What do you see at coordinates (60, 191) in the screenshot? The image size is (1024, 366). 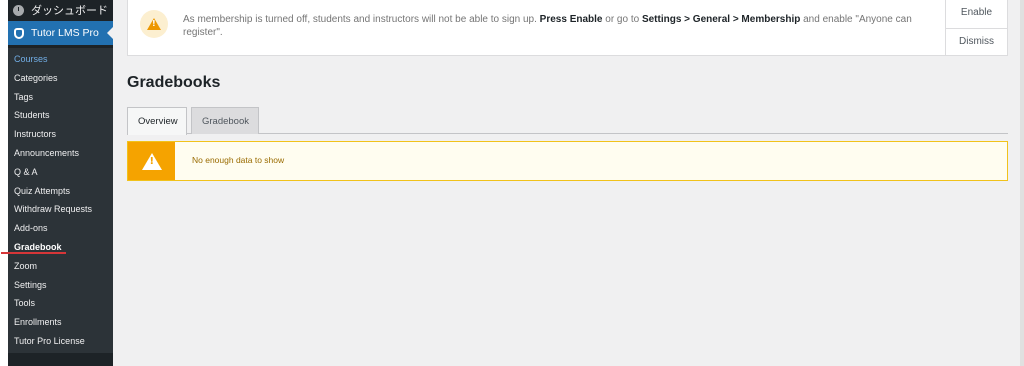 I see `submenu-item-quiz-attempts: Quiz Attempts` at bounding box center [60, 191].